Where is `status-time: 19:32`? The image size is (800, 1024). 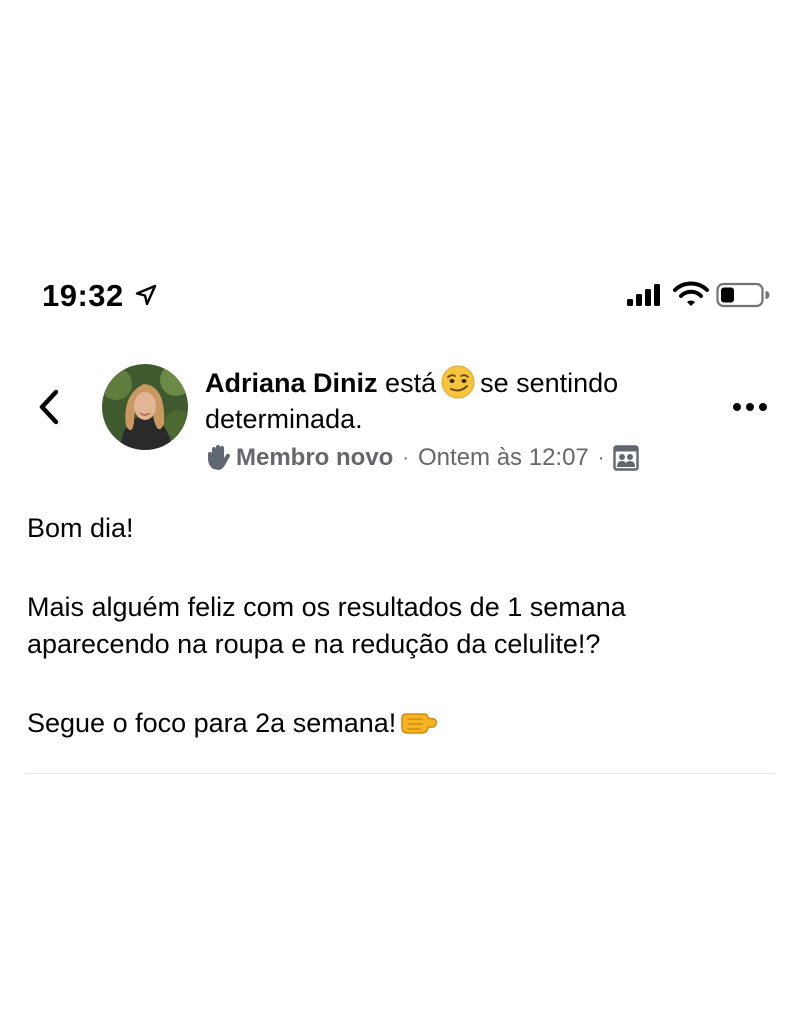
status-time: 19:32 is located at coordinates (83, 295).